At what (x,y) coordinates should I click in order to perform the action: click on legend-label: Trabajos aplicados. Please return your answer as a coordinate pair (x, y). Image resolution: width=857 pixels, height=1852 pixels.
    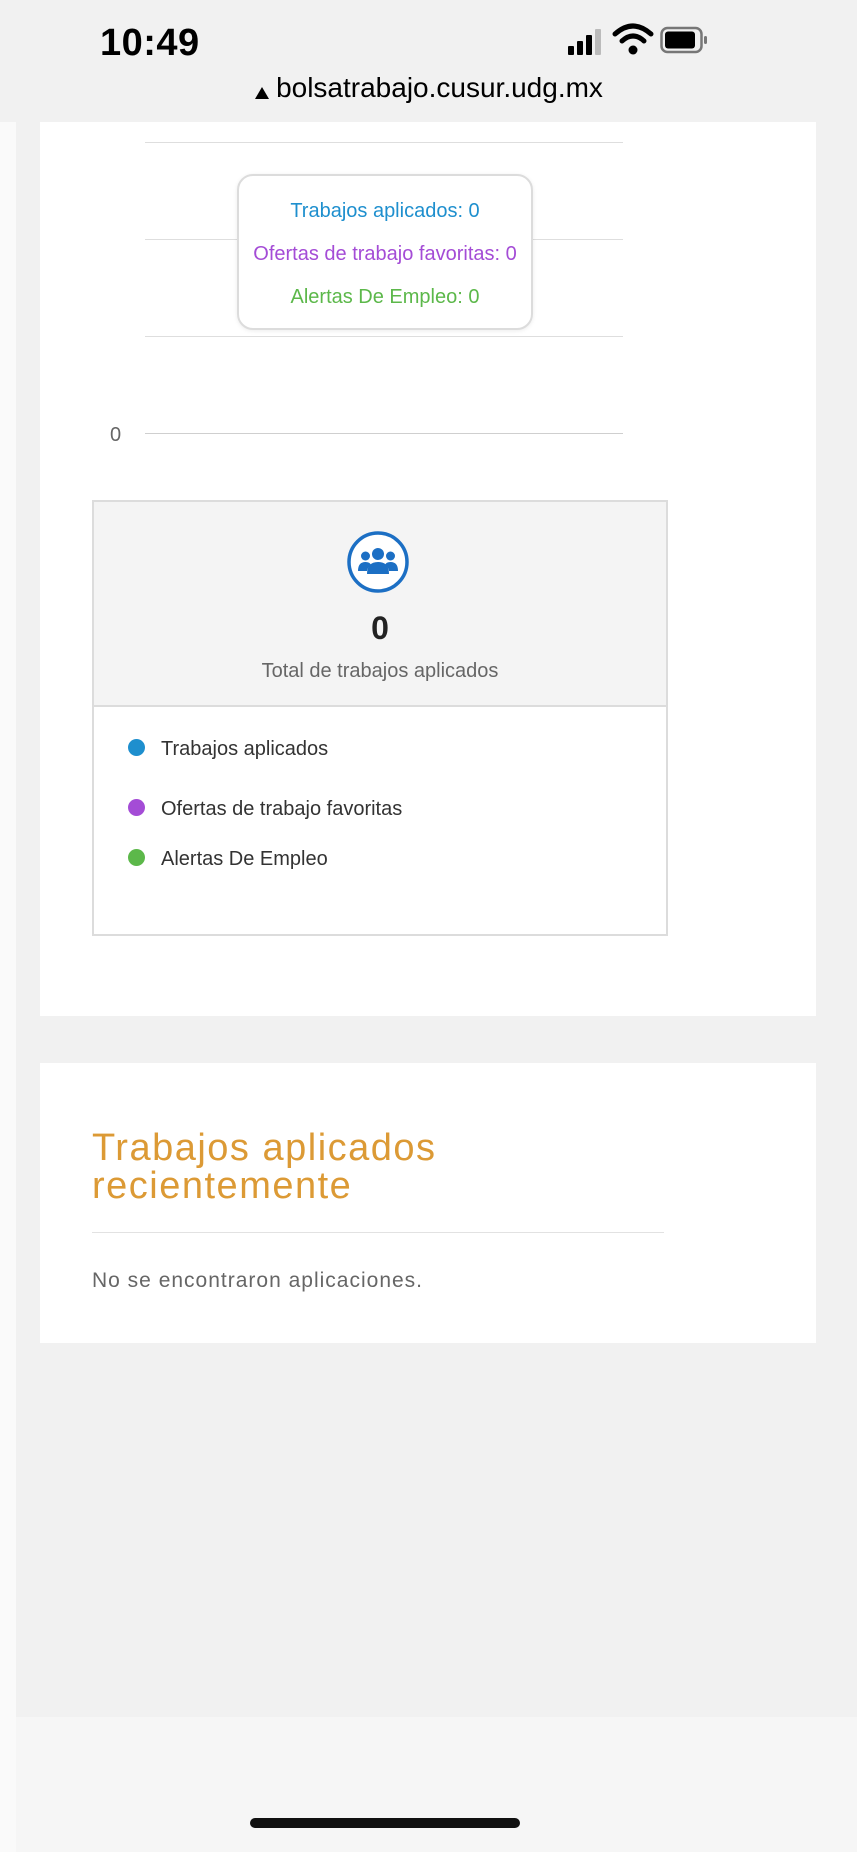
    Looking at the image, I should click on (245, 749).